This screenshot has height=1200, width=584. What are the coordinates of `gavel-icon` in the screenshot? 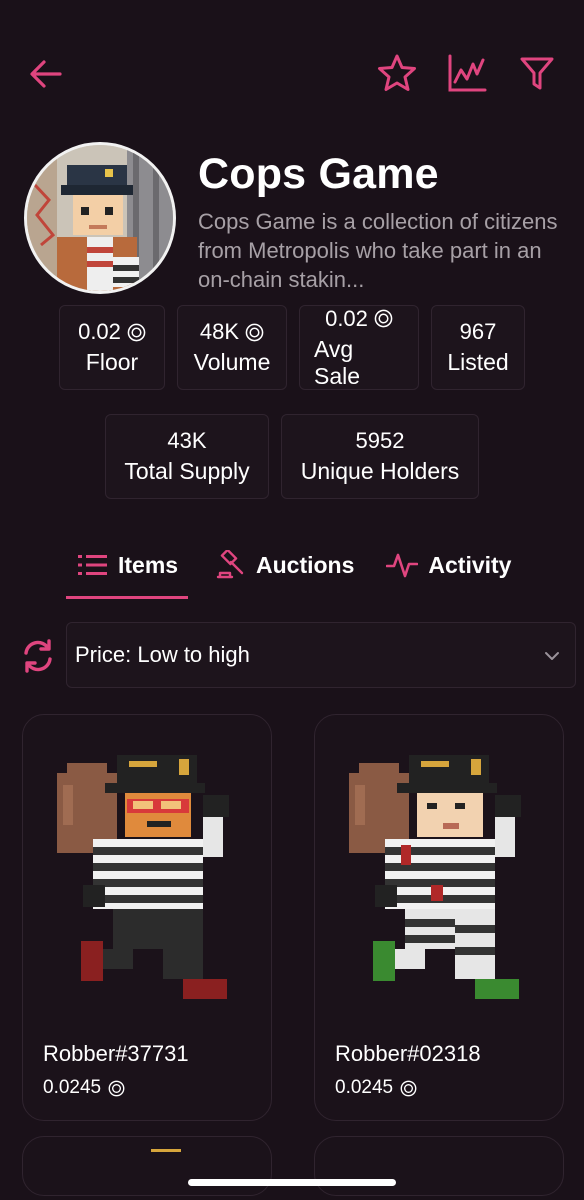 It's located at (230, 564).